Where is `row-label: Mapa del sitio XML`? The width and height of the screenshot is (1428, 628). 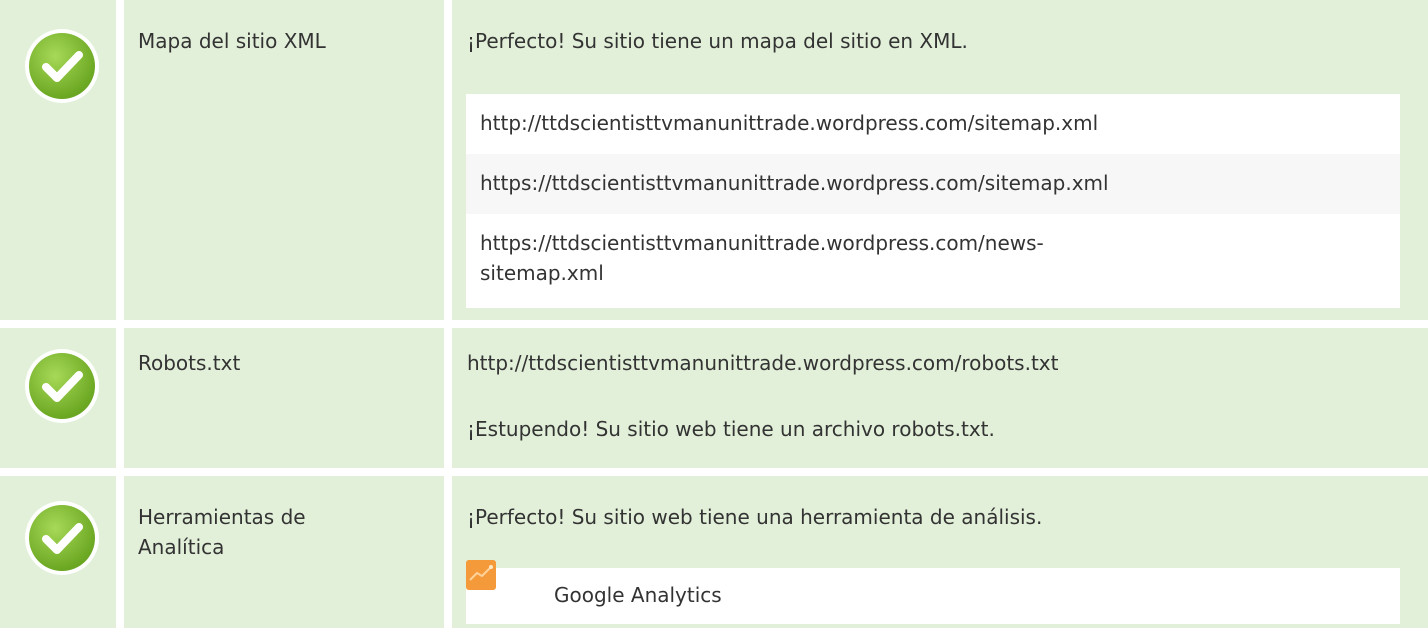
row-label: Mapa del sitio XML is located at coordinates (232, 41).